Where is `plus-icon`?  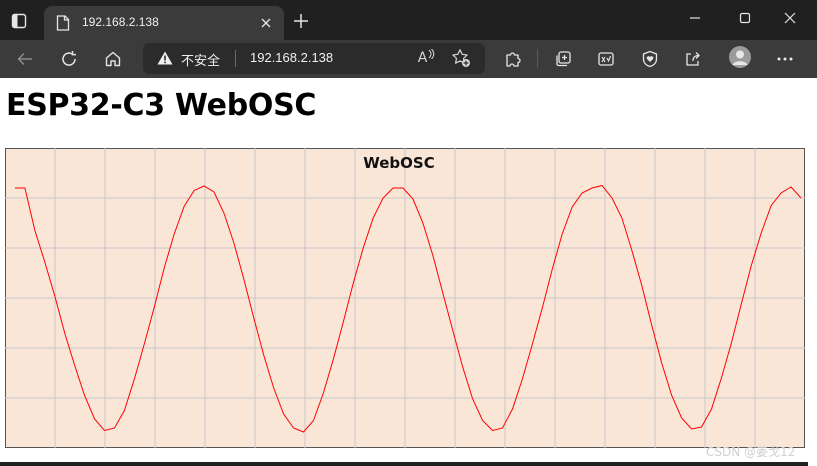
plus-icon is located at coordinates (301, 21).